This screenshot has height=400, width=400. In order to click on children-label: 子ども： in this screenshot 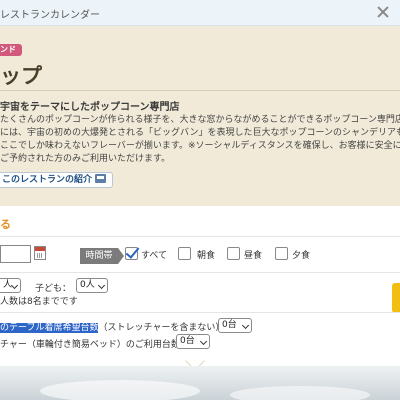, I will do `click(53, 289)`.